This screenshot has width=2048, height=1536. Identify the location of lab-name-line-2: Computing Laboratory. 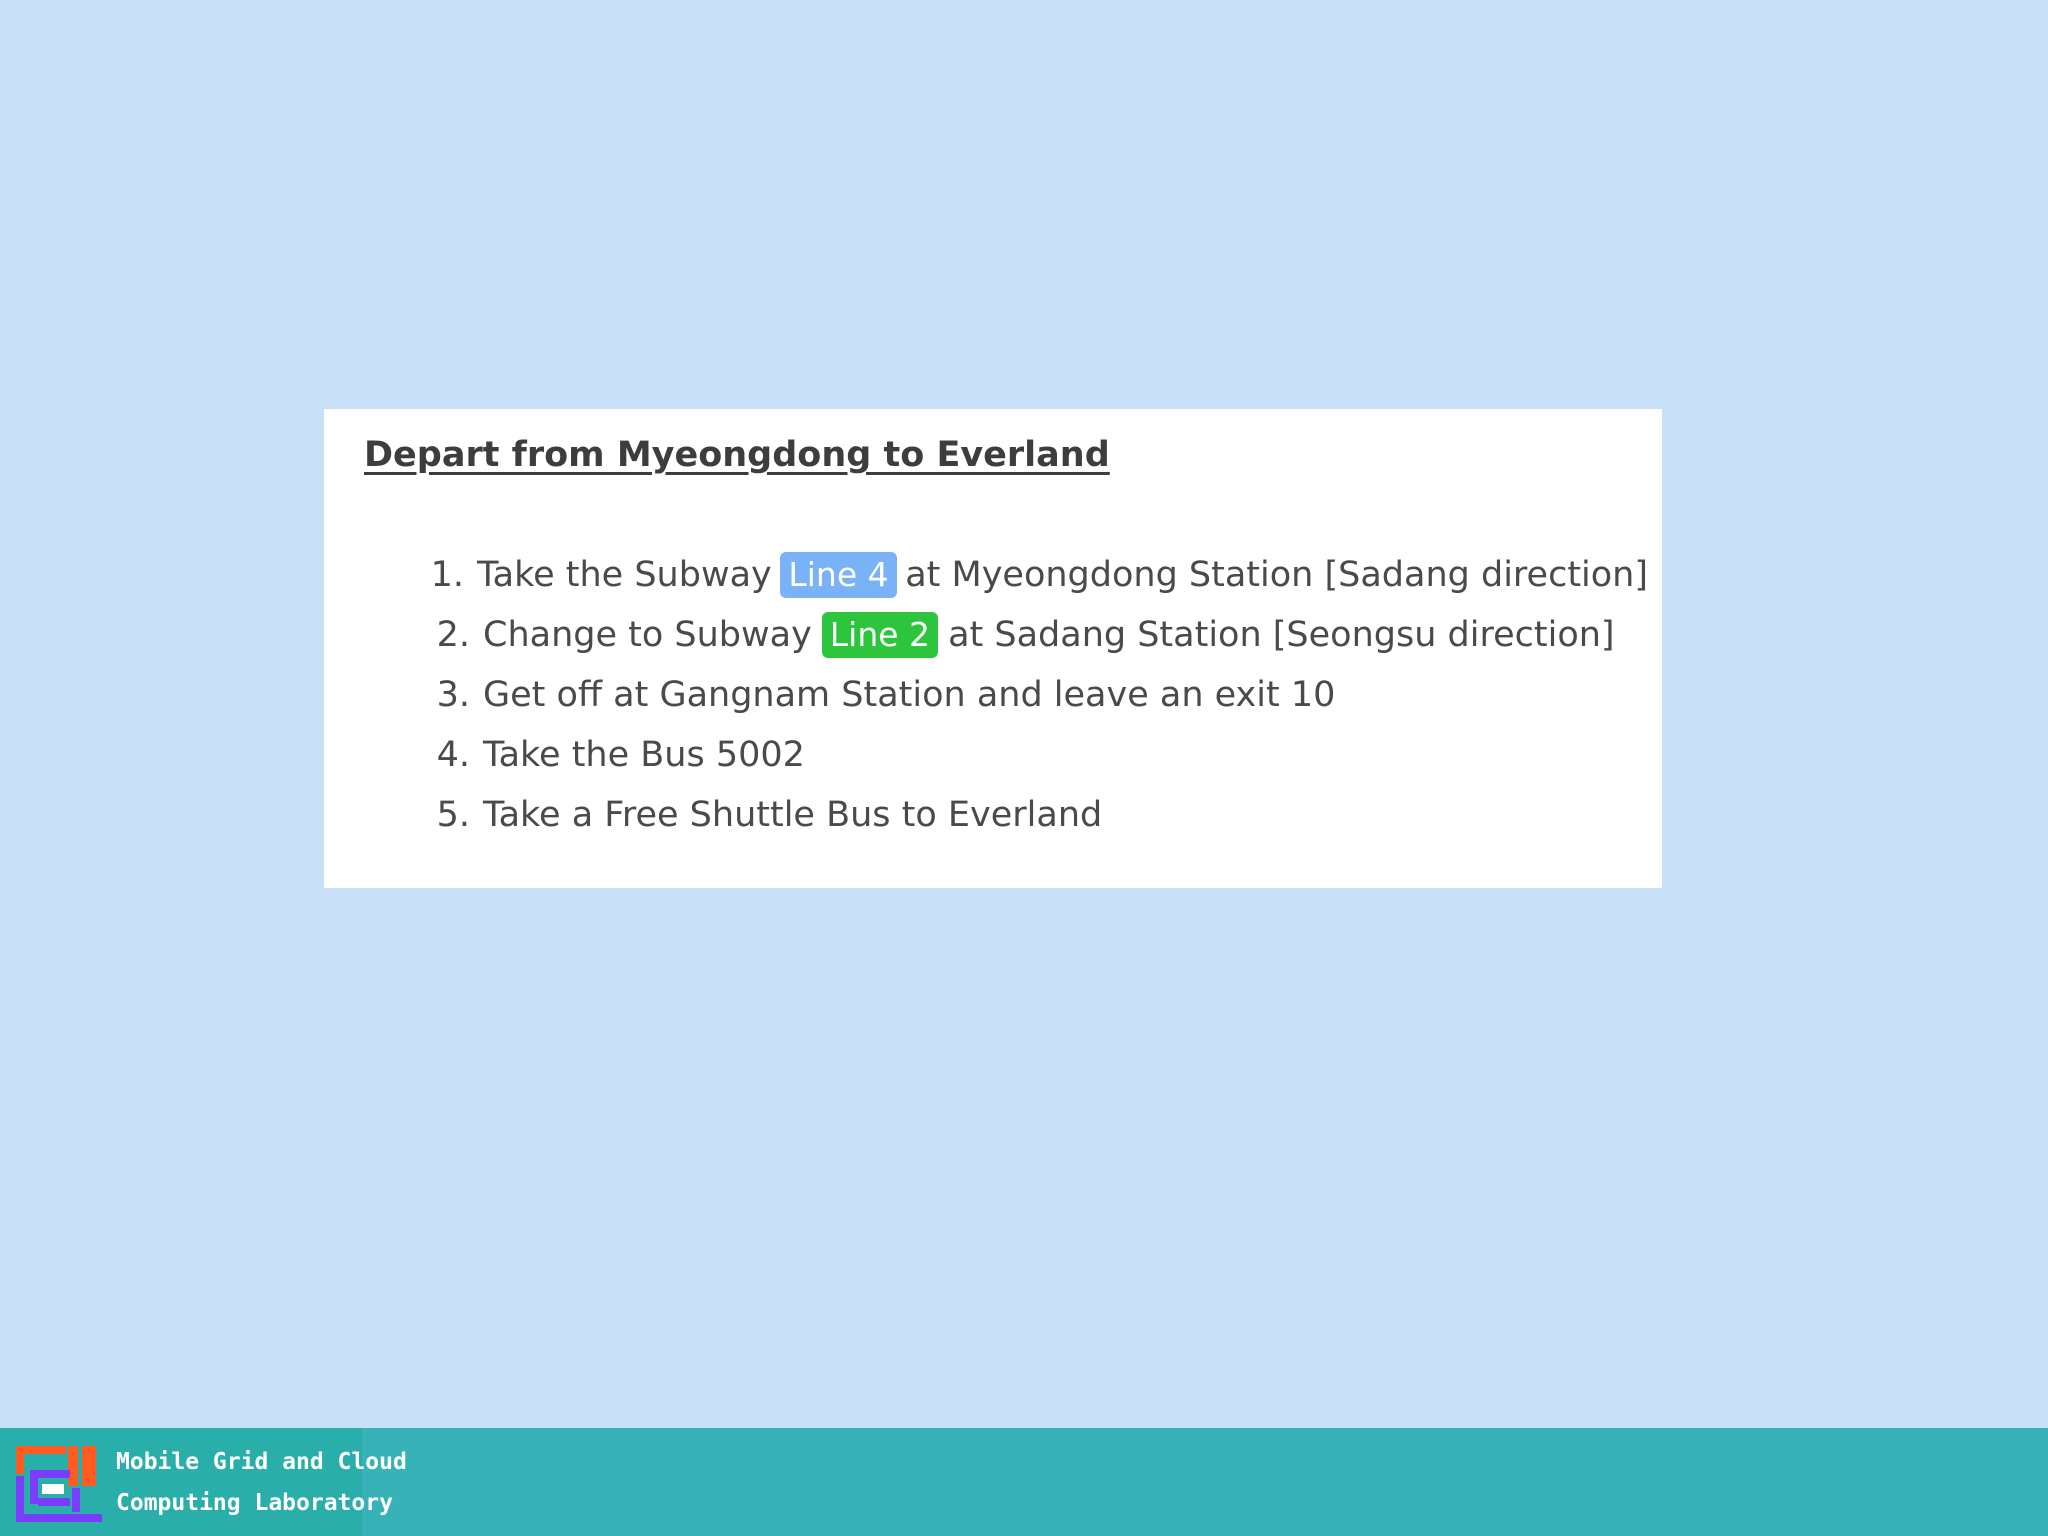
(254, 1503).